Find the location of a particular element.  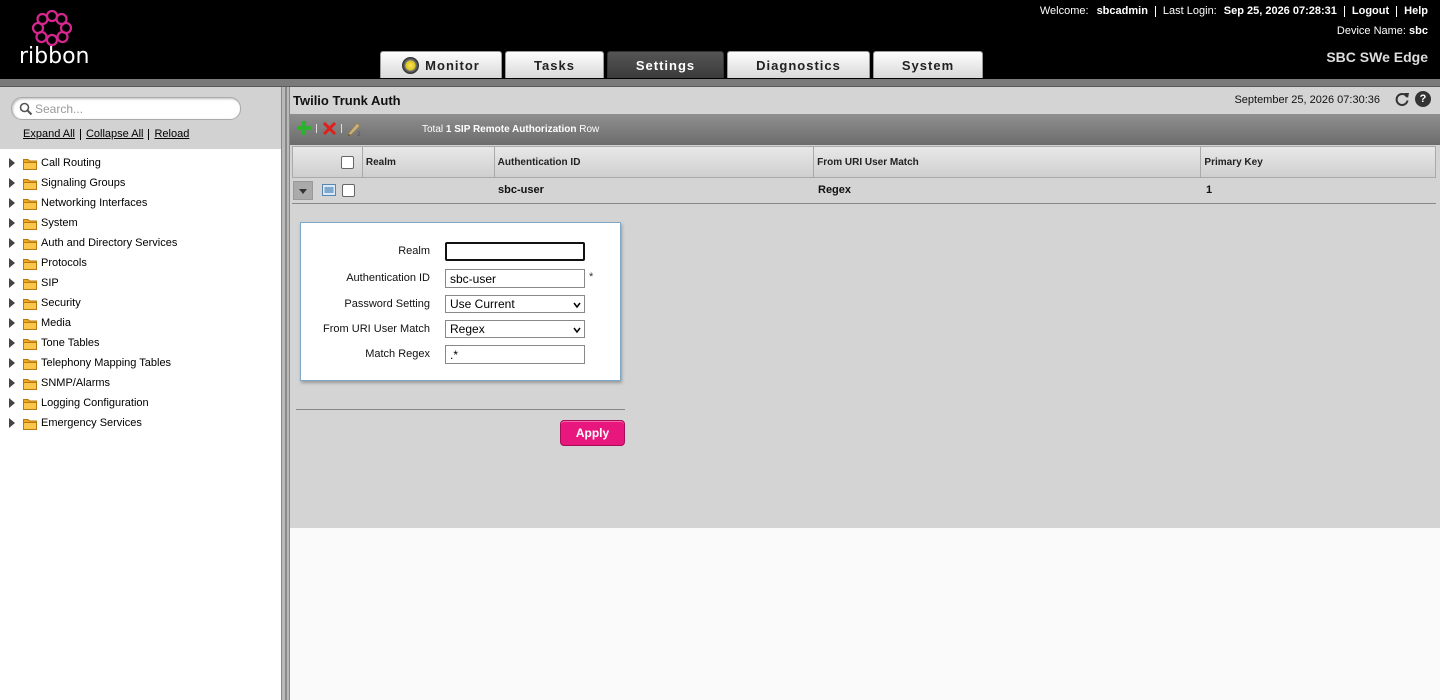

tree-item: Networking Interfaces is located at coordinates (140, 203).